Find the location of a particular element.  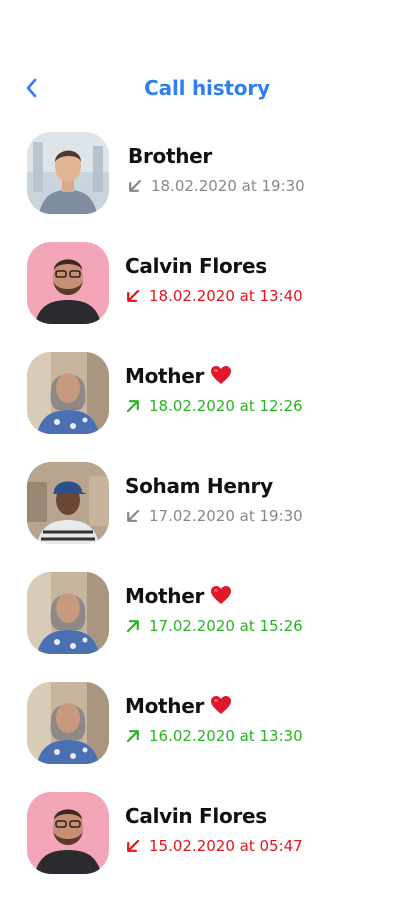

call-info: 17.02.2020 at 15:26 is located at coordinates (214, 626).